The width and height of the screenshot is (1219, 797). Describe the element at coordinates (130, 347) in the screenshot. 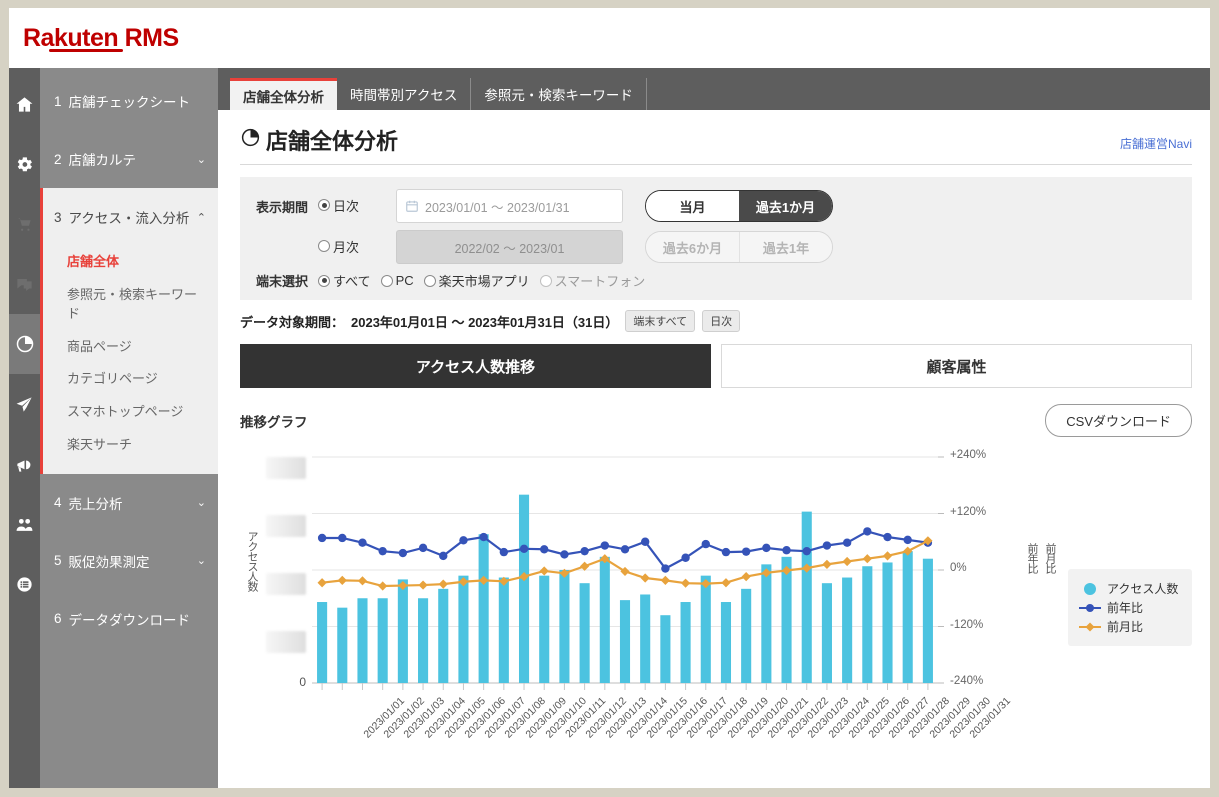

I see `sidebar-subitem-product-page: 商品ページ` at that location.